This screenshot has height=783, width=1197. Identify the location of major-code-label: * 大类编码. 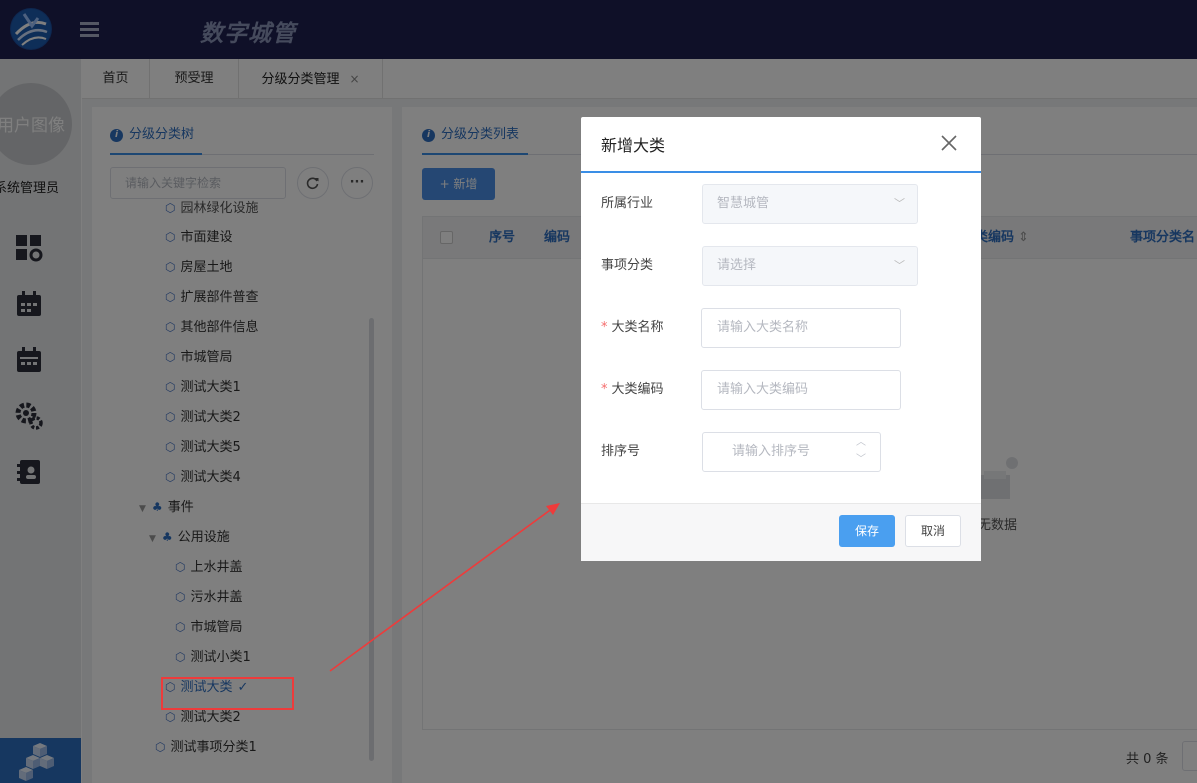
(632, 389).